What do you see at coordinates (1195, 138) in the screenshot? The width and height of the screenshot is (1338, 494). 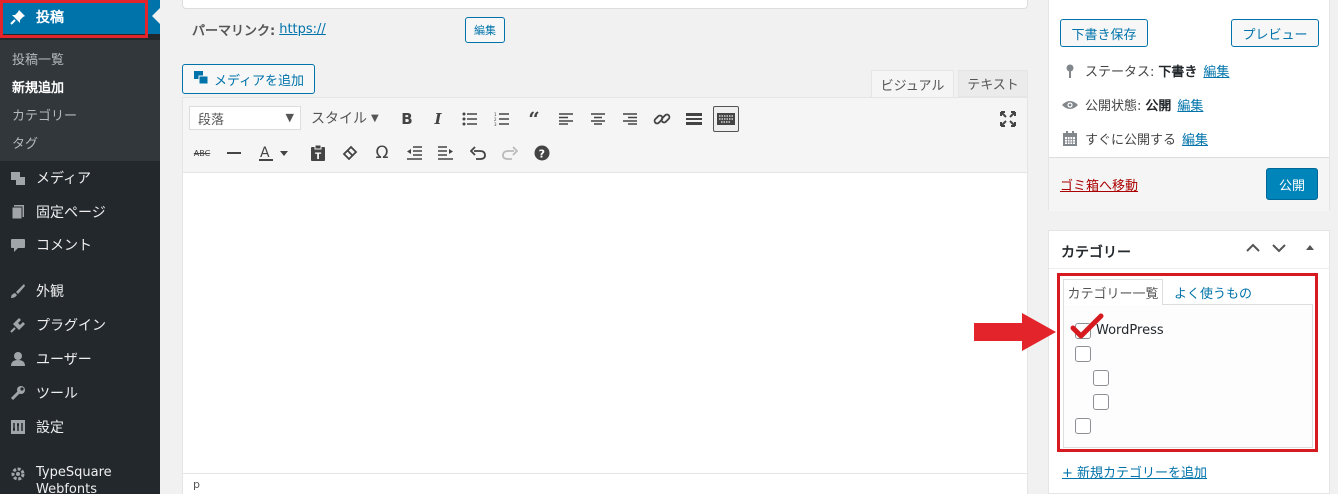 I see `schedule-edit-link: 編集` at bounding box center [1195, 138].